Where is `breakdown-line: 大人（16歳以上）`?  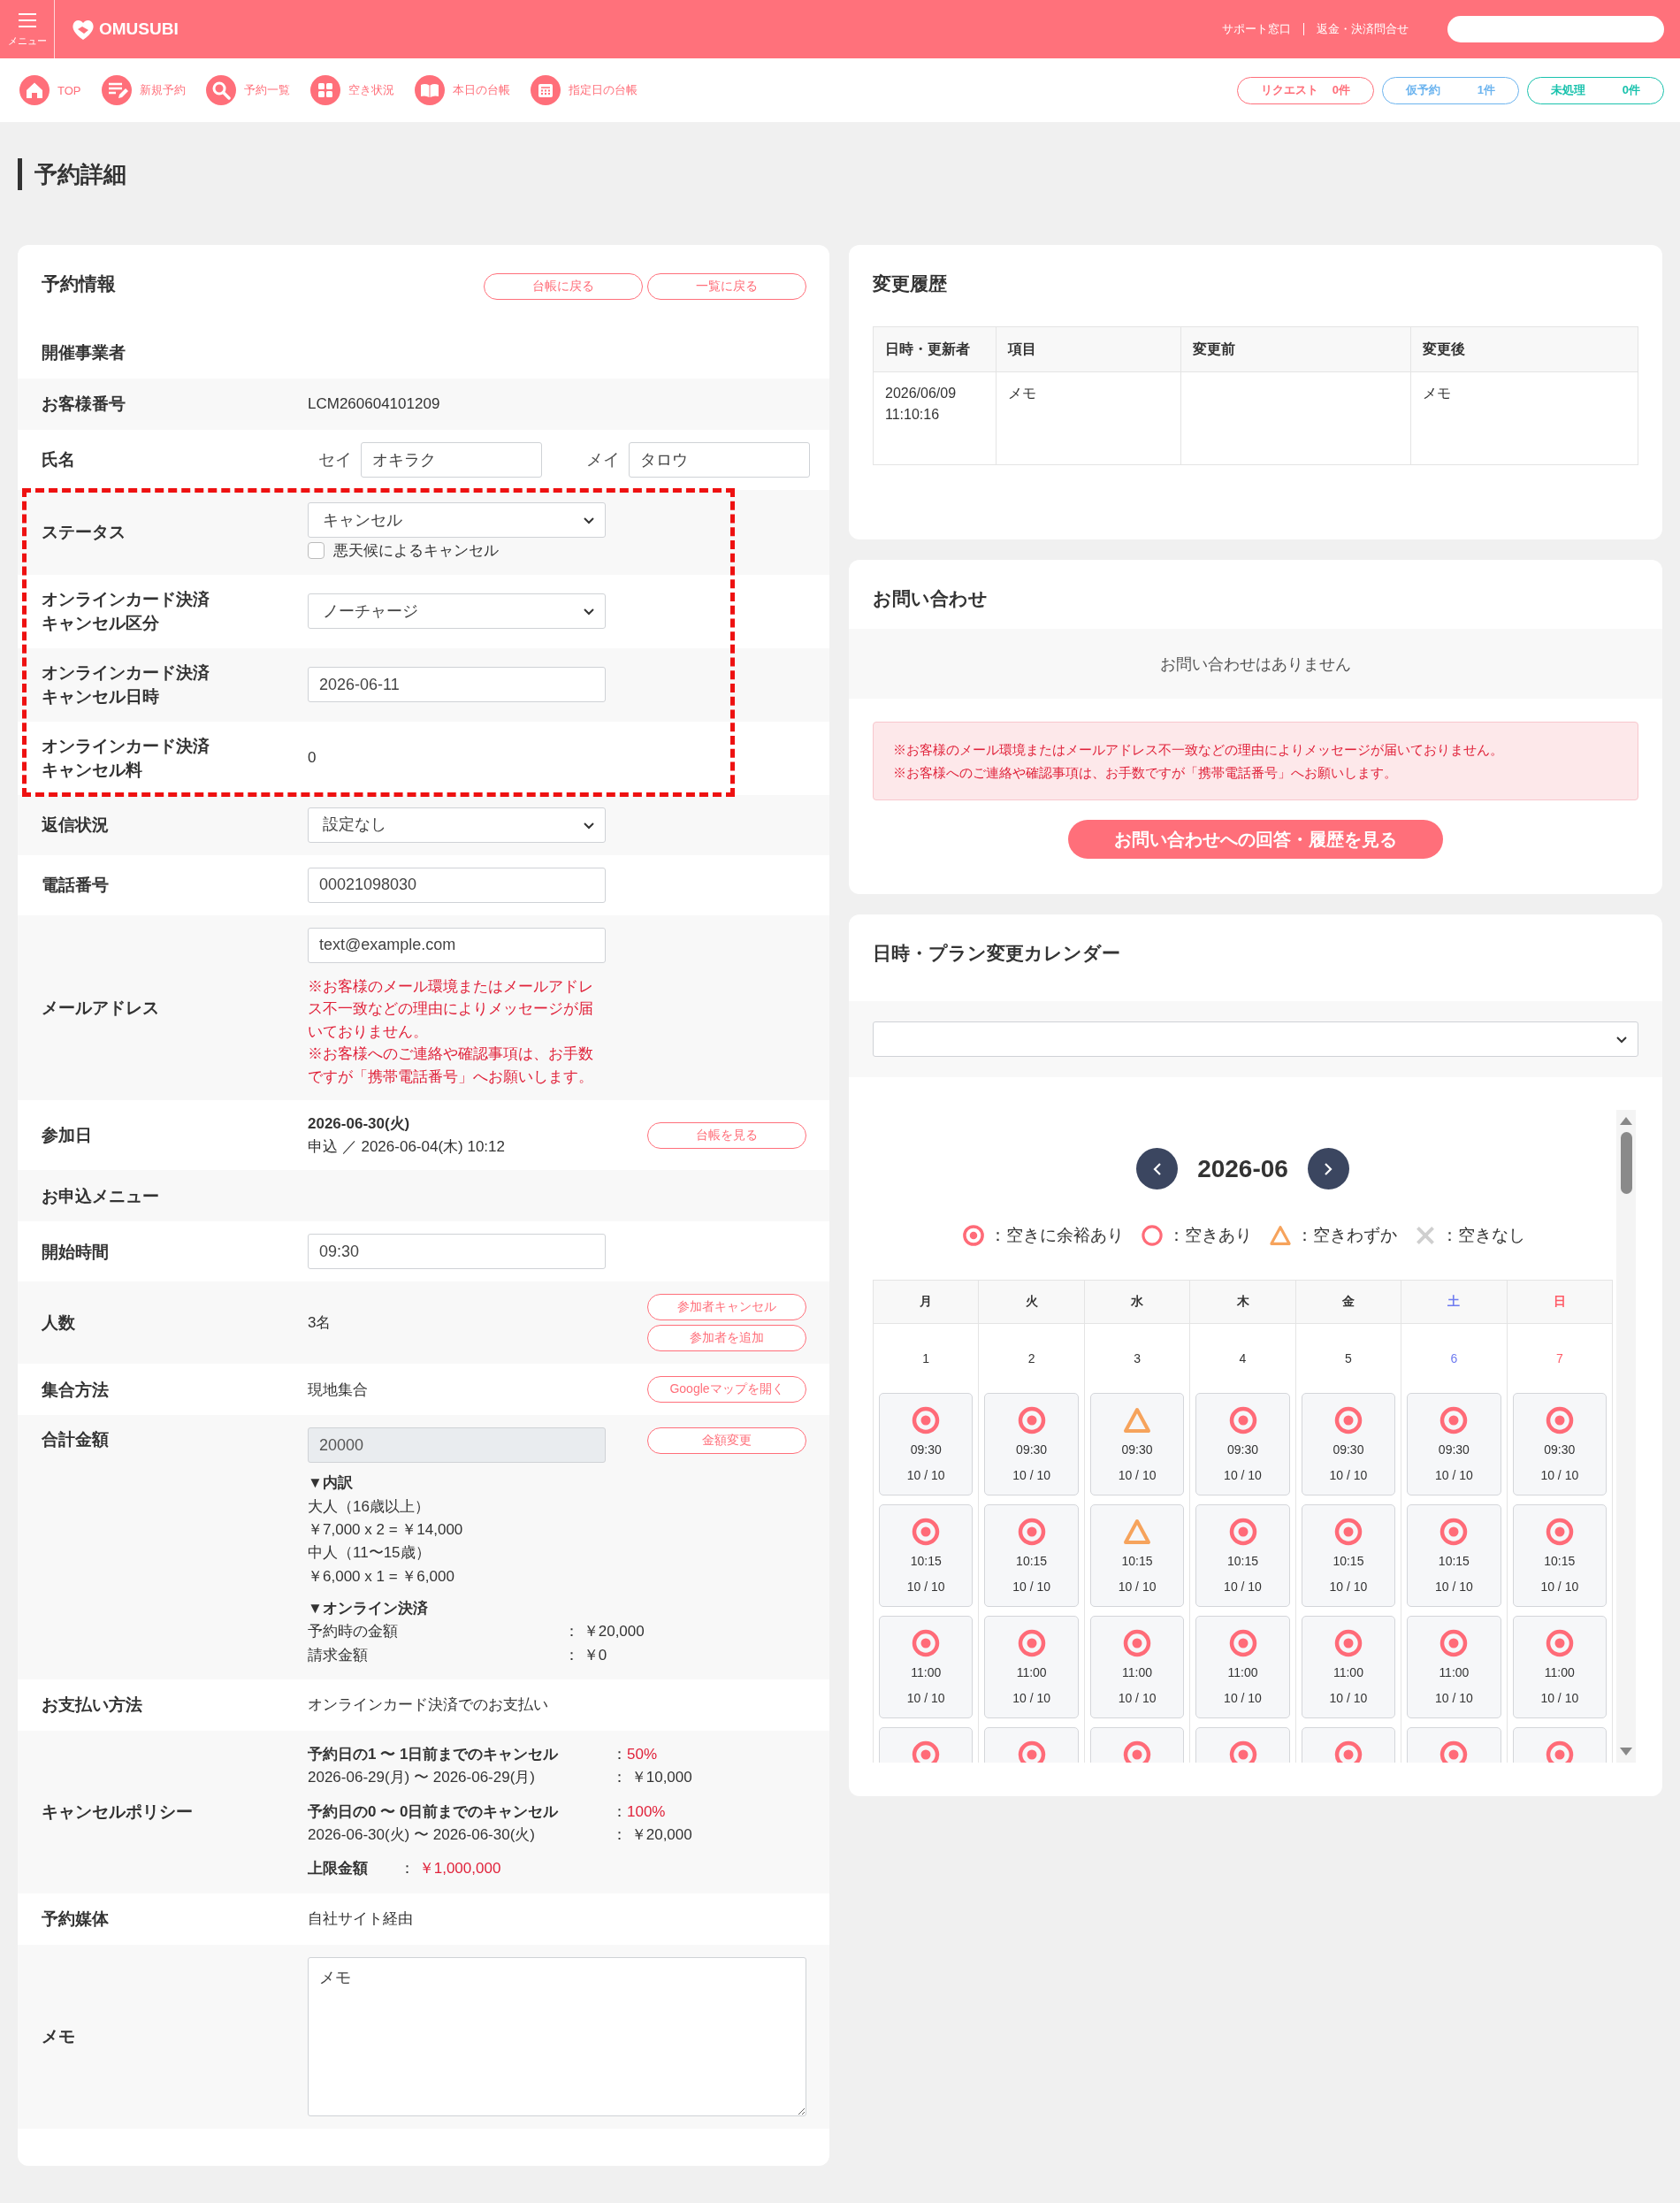
breakdown-line: 大人（16歳以上） is located at coordinates (369, 1506).